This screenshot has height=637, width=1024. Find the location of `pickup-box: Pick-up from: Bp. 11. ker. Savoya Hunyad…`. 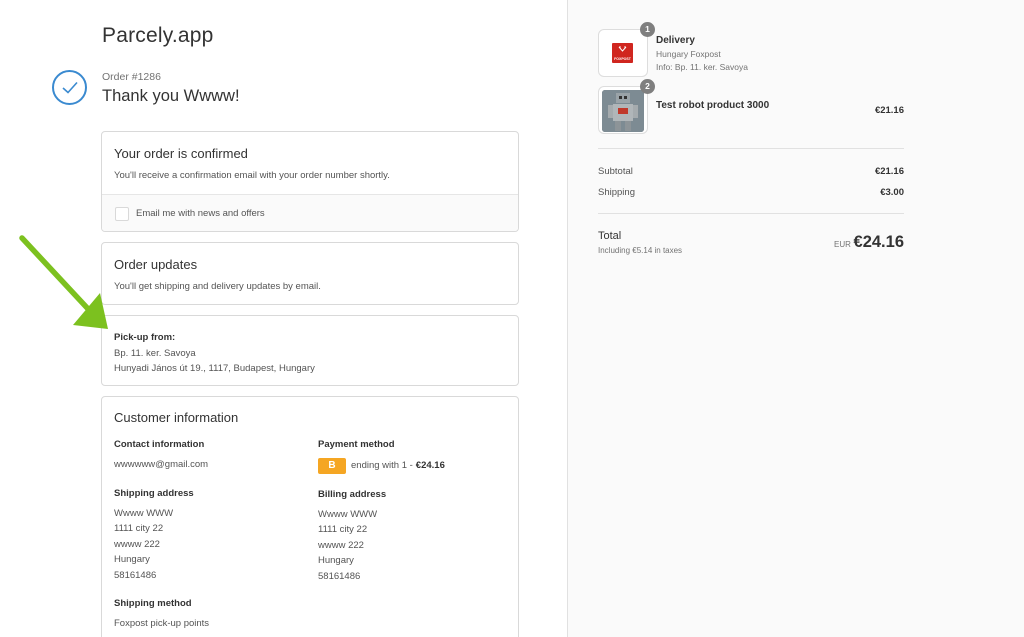

pickup-box: Pick-up from: Bp. 11. ker. Savoya Hunyad… is located at coordinates (310, 350).